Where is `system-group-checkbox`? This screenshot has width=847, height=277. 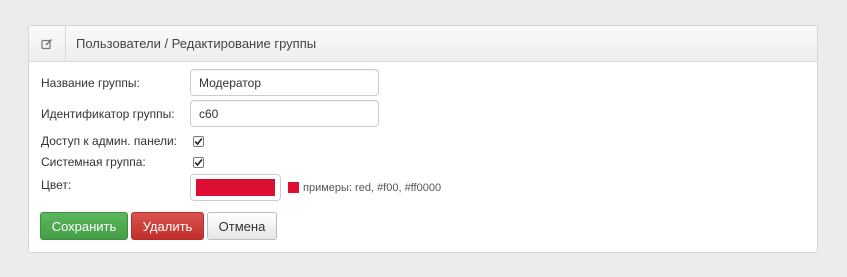
system-group-checkbox is located at coordinates (198, 162).